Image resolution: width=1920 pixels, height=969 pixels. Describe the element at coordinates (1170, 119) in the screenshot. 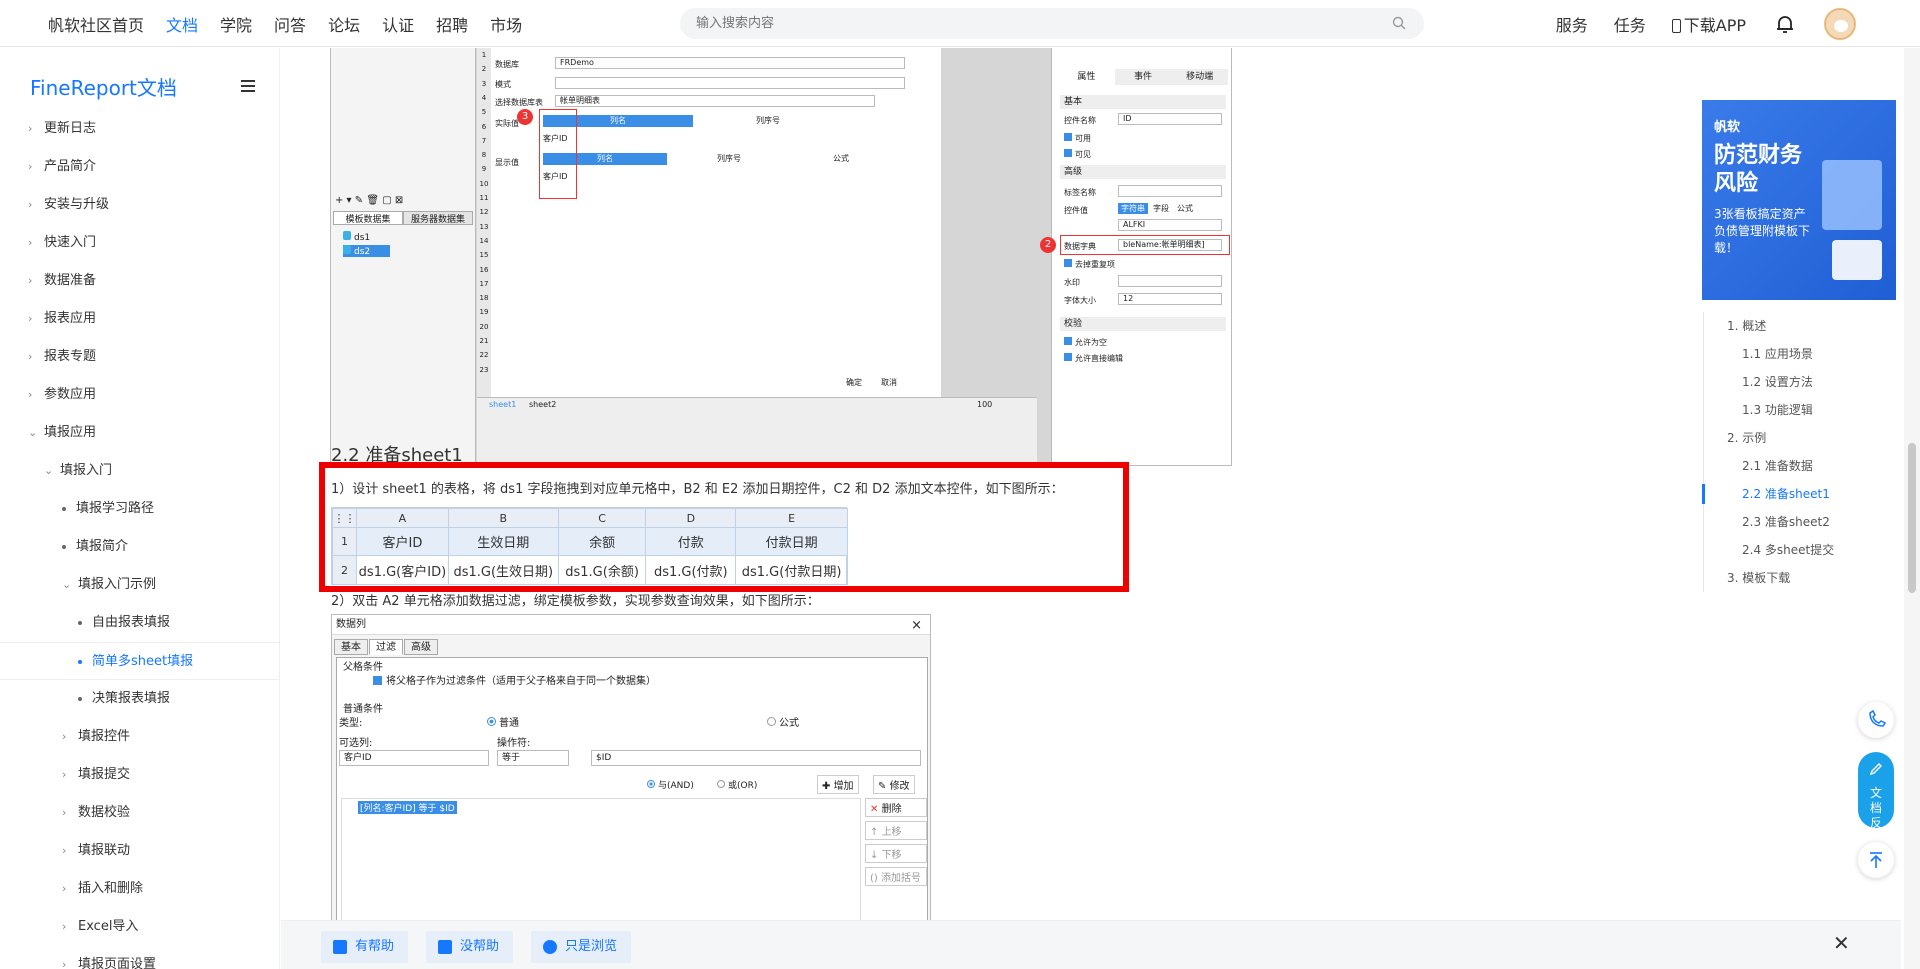

I see `name-input: ID` at that location.